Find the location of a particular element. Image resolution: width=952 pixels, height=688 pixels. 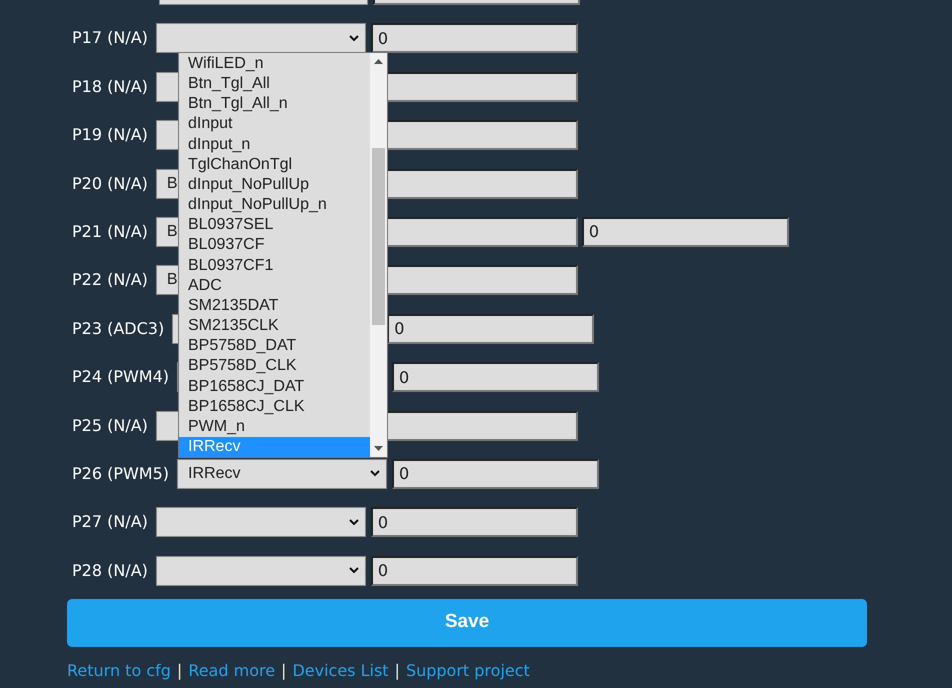

dropdown-option: BL0937CF is located at coordinates (274, 245).